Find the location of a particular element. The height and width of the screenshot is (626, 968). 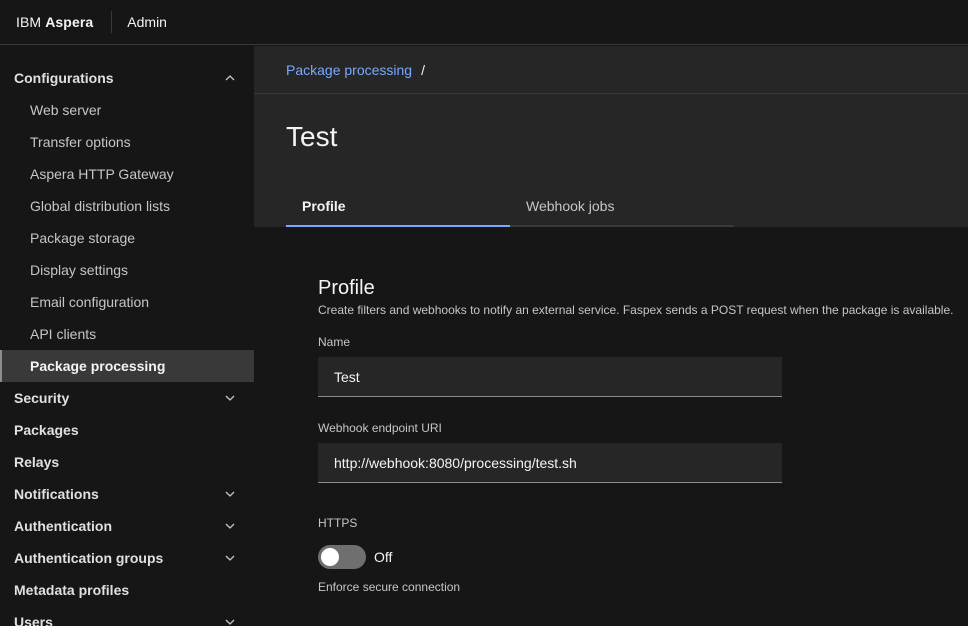

toggle-knob is located at coordinates (330, 557).